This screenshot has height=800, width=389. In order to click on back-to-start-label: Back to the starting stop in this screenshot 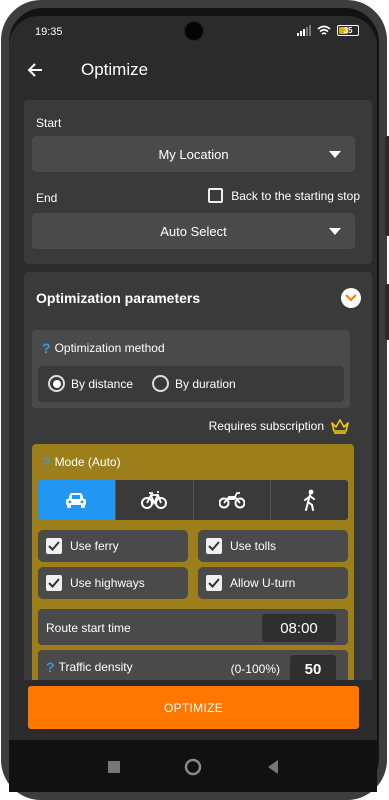, I will do `click(295, 195)`.